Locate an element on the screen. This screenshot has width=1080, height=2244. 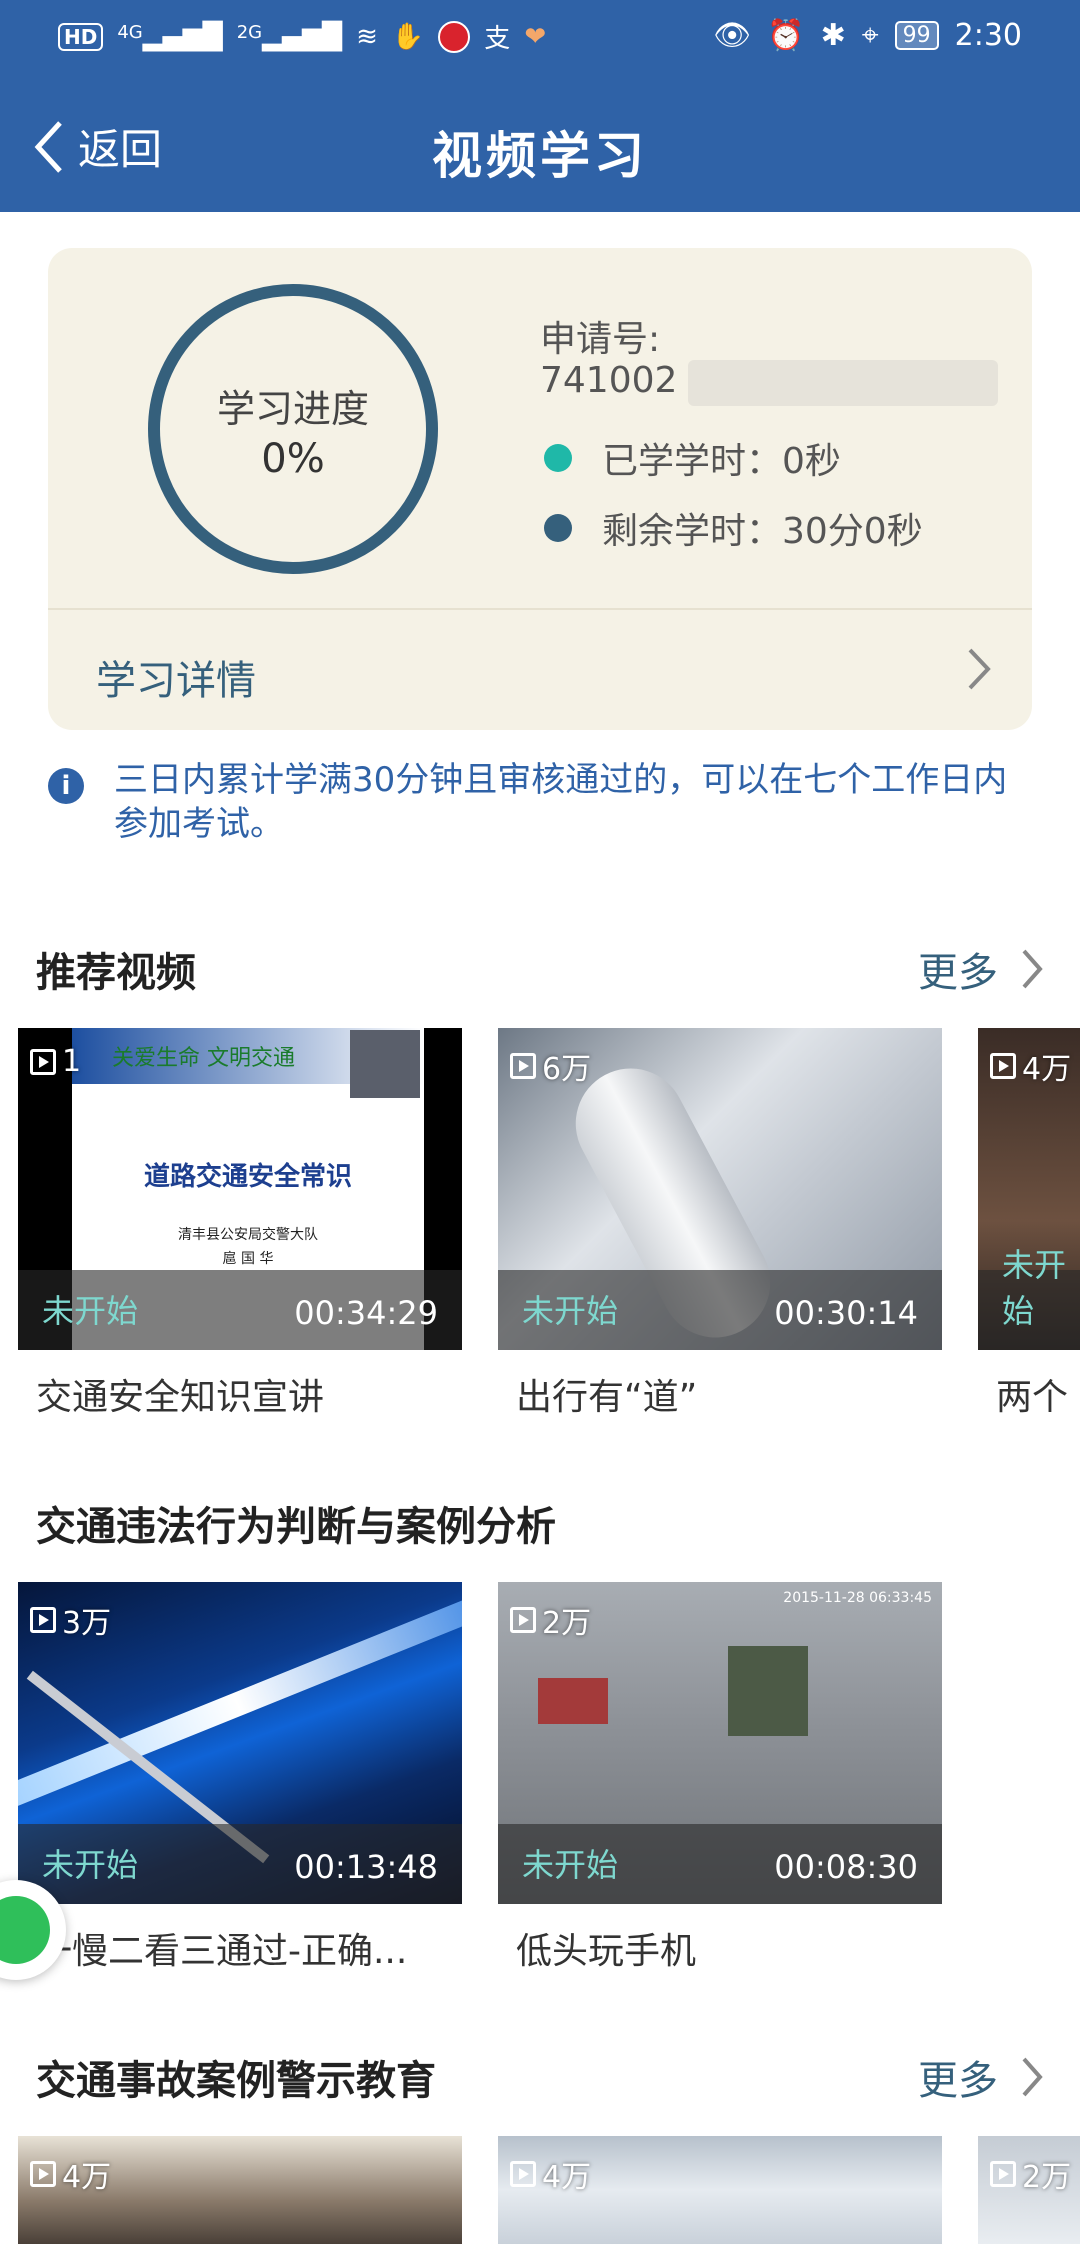
video-duration: 00:30:14 is located at coordinates (846, 1313).